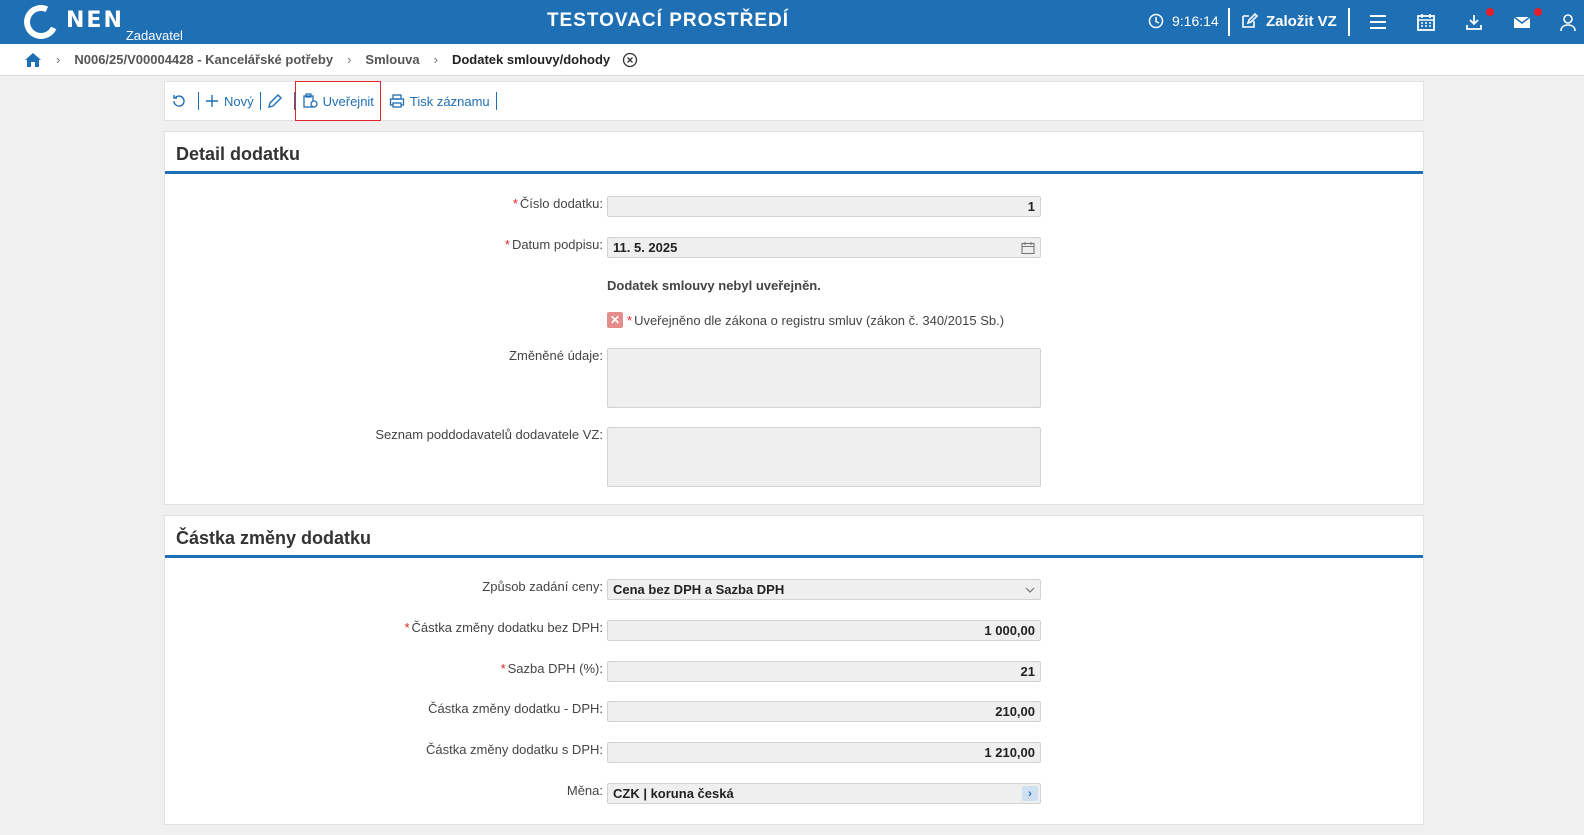 This screenshot has height=835, width=1584. I want to click on zpusob-value: Cena bez DPH a Sazba DPH, so click(699, 589).